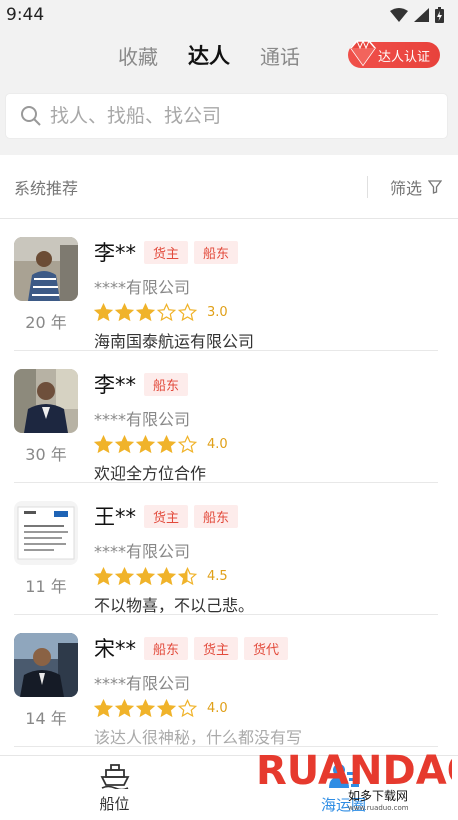 The width and height of the screenshot is (458, 820). Describe the element at coordinates (209, 55) in the screenshot. I see `tab-experts: 达人` at that location.